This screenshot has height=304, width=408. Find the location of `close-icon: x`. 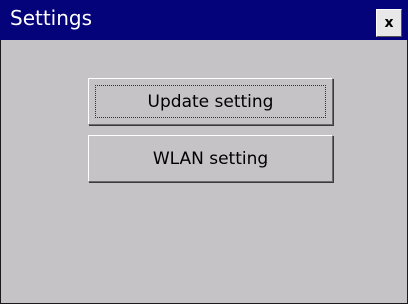

close-icon: x is located at coordinates (389, 23).